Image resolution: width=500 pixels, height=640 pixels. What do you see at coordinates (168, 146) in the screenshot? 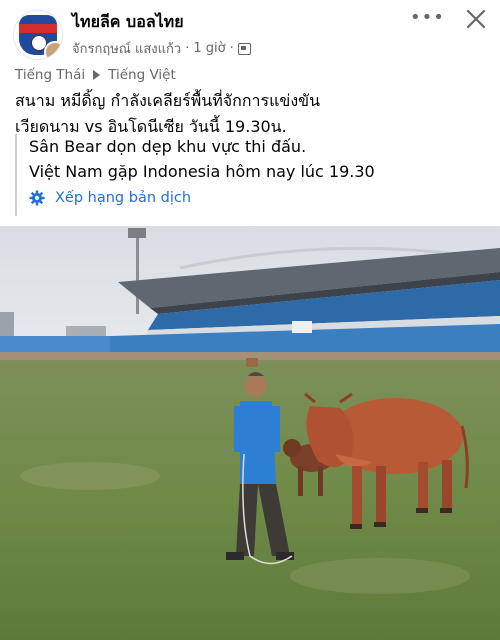
I see `translated-line-1: Sân Bear dọn dẹp khu vực thi đấu.` at bounding box center [168, 146].